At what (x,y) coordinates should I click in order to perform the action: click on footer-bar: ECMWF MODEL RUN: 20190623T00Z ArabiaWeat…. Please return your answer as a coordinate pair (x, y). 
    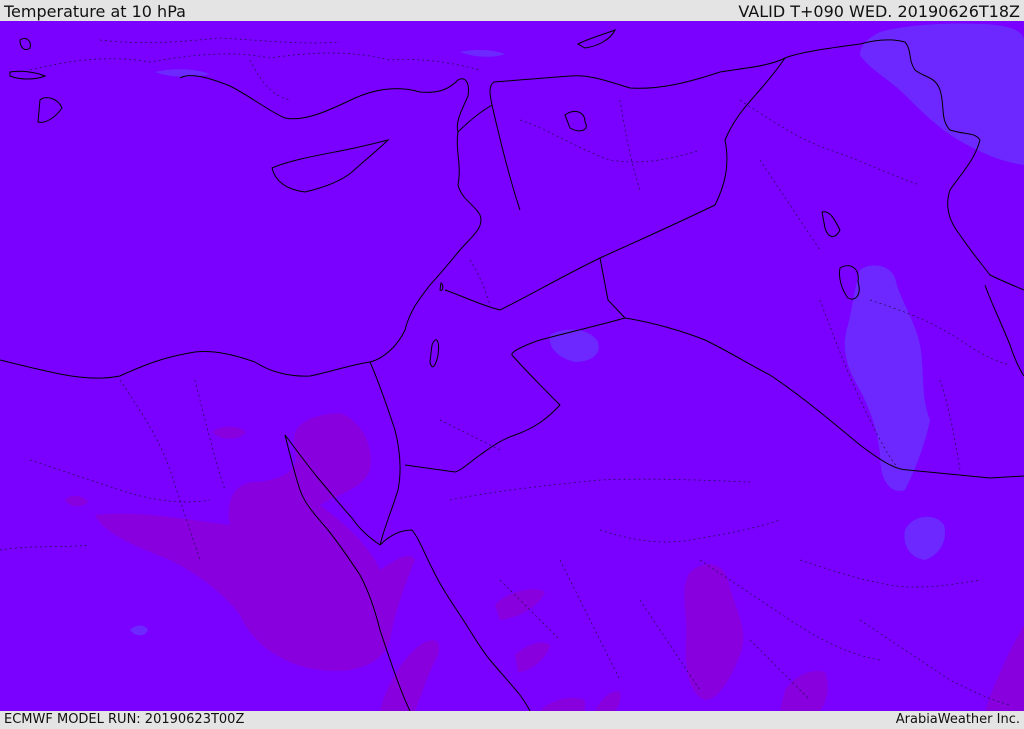
    Looking at the image, I should click on (512, 720).